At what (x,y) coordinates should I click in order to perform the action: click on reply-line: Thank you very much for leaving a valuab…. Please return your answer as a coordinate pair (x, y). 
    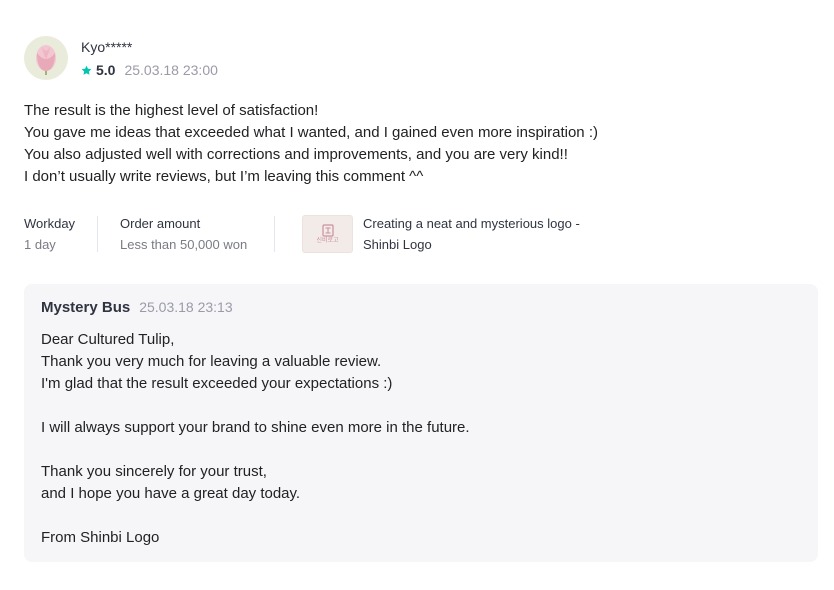
    Looking at the image, I should click on (211, 361).